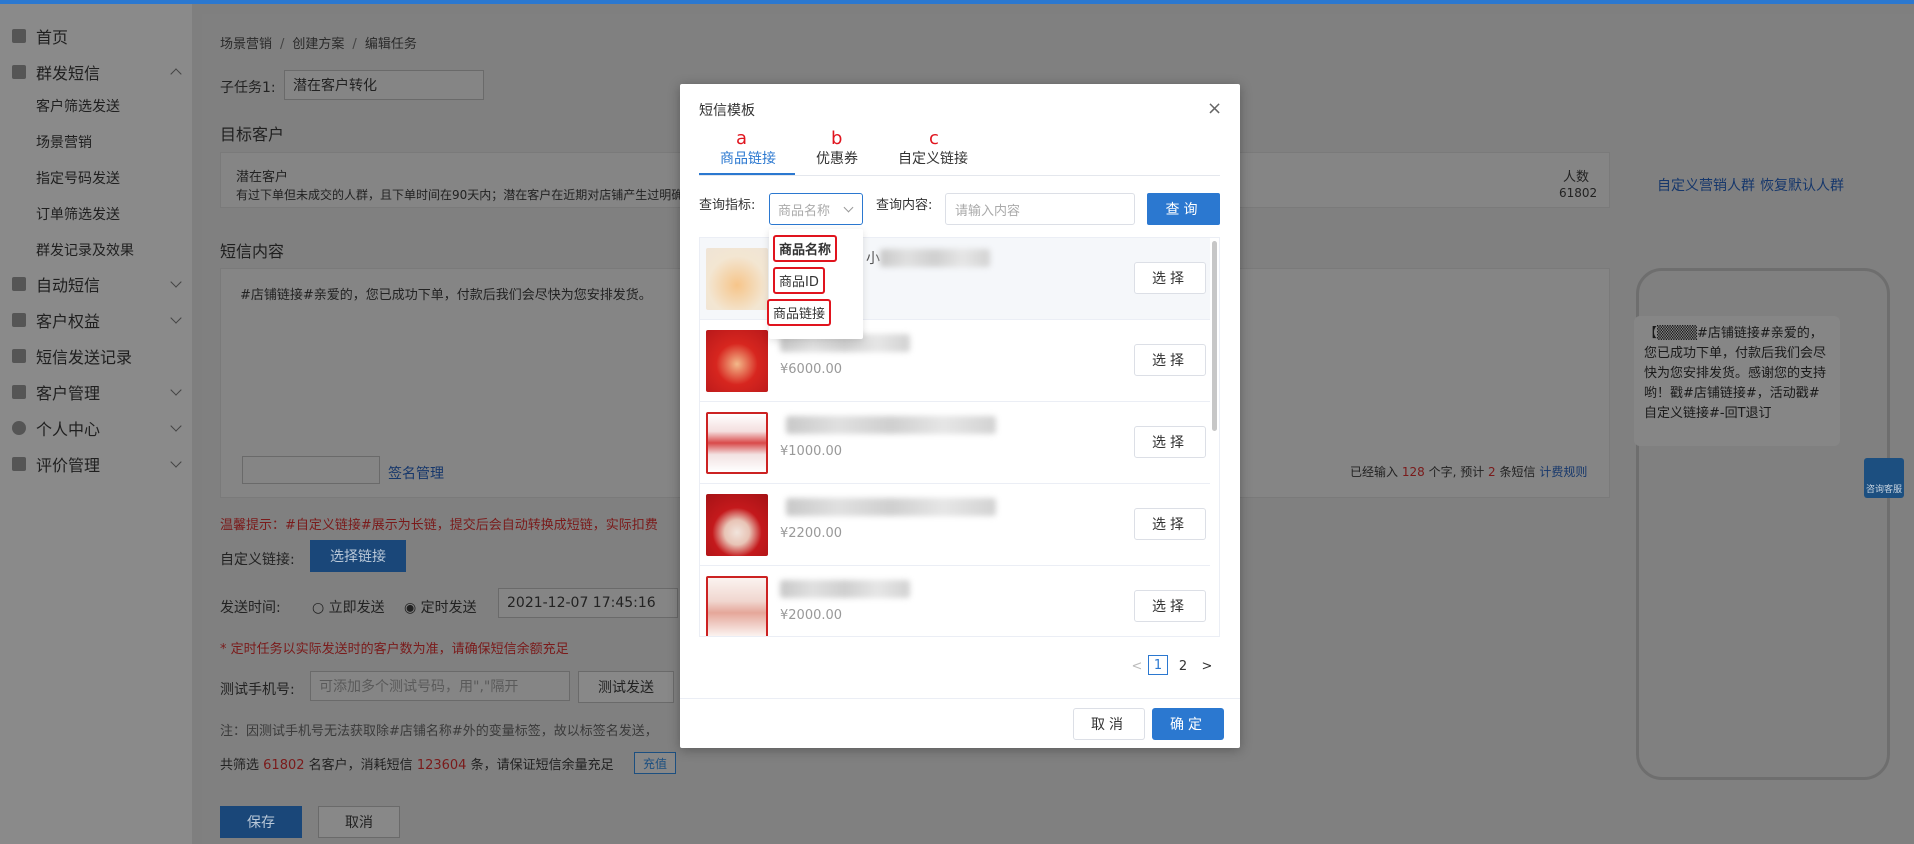  I want to click on sidebar-sub-order-filter: 订单筛选发送, so click(78, 214).